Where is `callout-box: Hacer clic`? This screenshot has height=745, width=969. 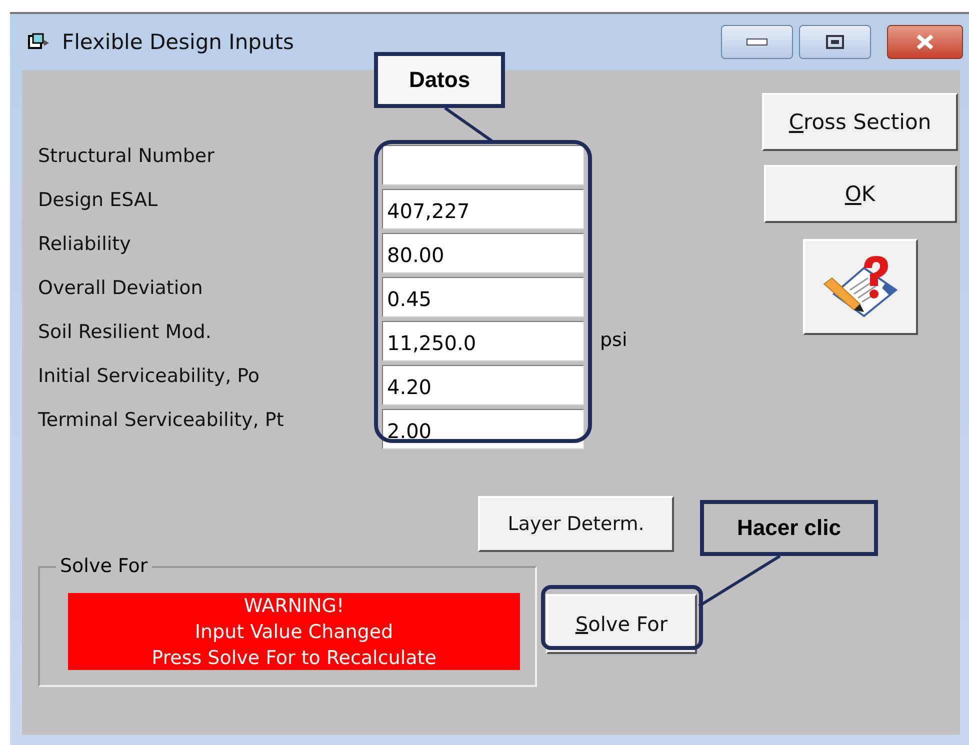 callout-box: Hacer clic is located at coordinates (789, 528).